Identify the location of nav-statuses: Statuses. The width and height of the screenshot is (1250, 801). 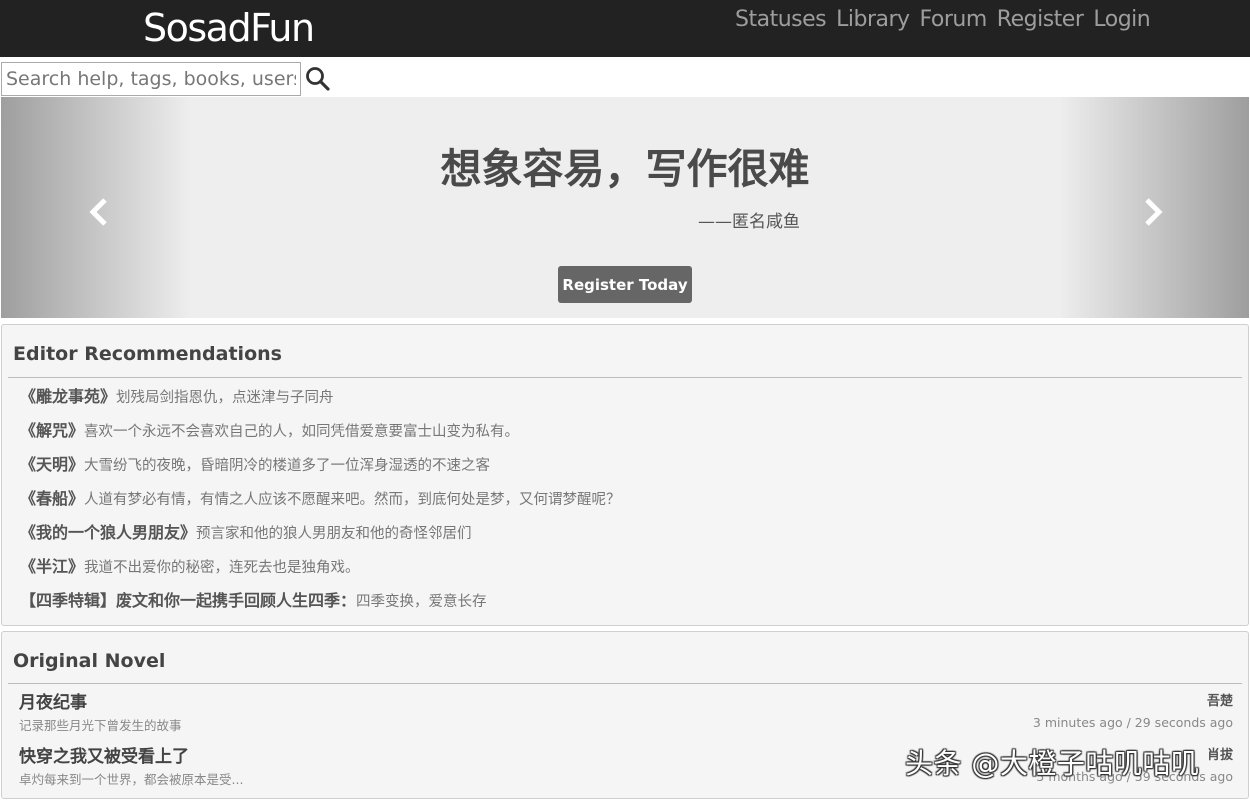
(781, 19).